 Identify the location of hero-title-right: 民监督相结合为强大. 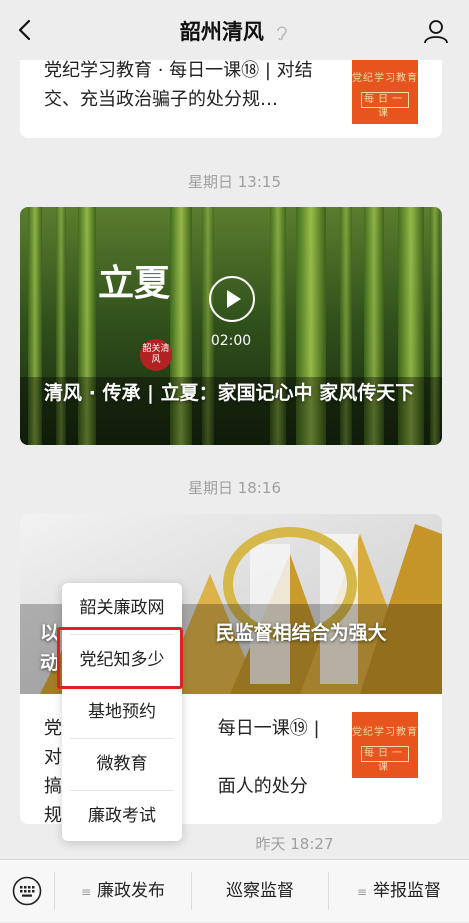
(301, 633).